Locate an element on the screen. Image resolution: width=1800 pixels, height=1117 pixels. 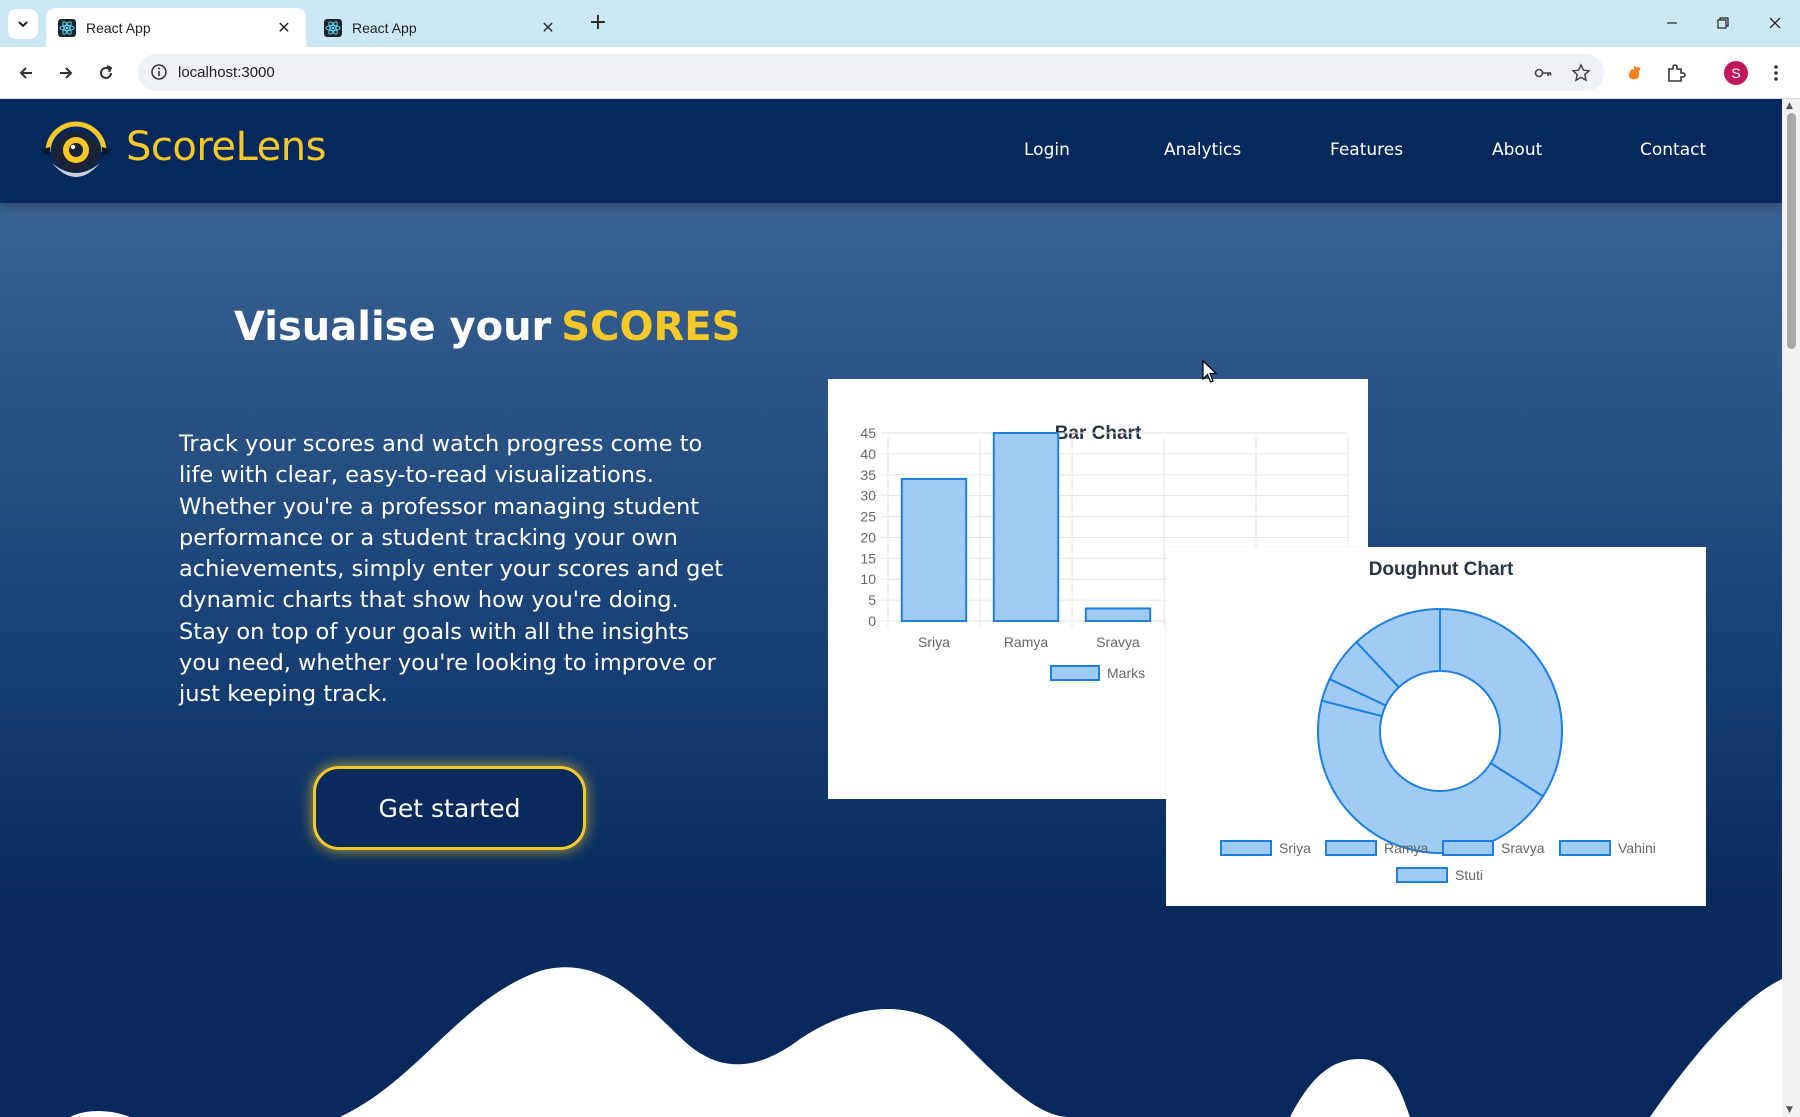
extensions-menu-button is located at coordinates (1676, 73).